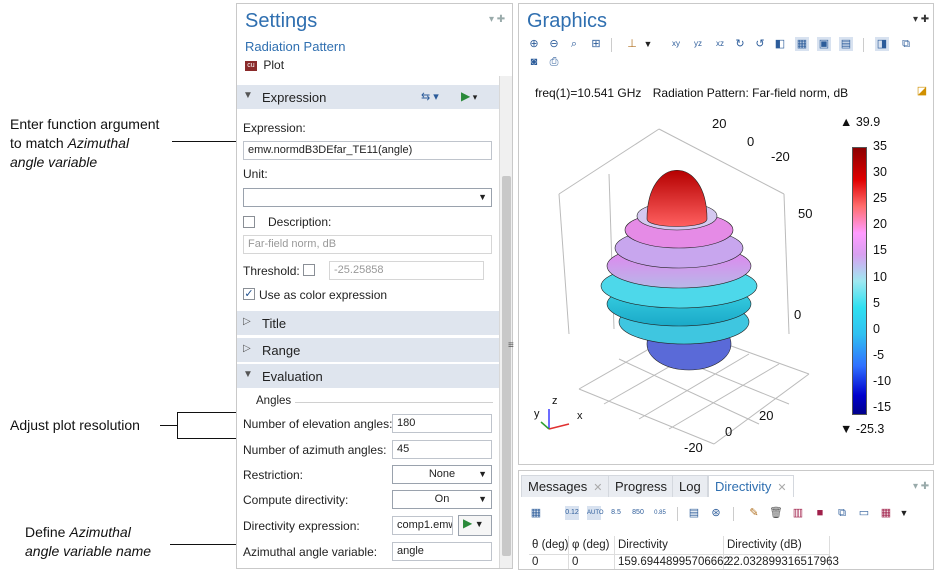 The width and height of the screenshot is (935, 572). Describe the element at coordinates (880, 224) in the screenshot. I see `colorbar-tick-label: 20` at that location.